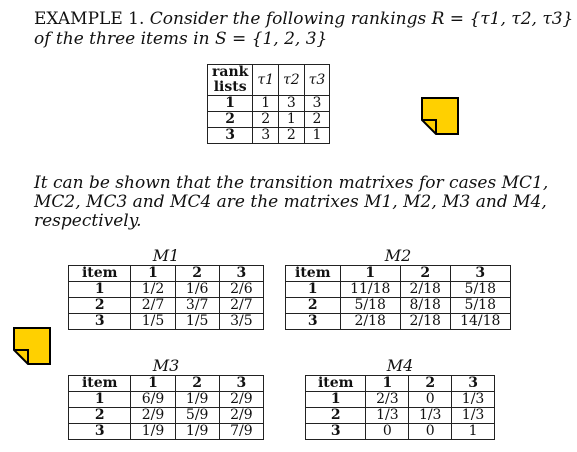 This screenshot has width=577, height=452. I want to click on table-cell: 1/2, so click(153, 289).